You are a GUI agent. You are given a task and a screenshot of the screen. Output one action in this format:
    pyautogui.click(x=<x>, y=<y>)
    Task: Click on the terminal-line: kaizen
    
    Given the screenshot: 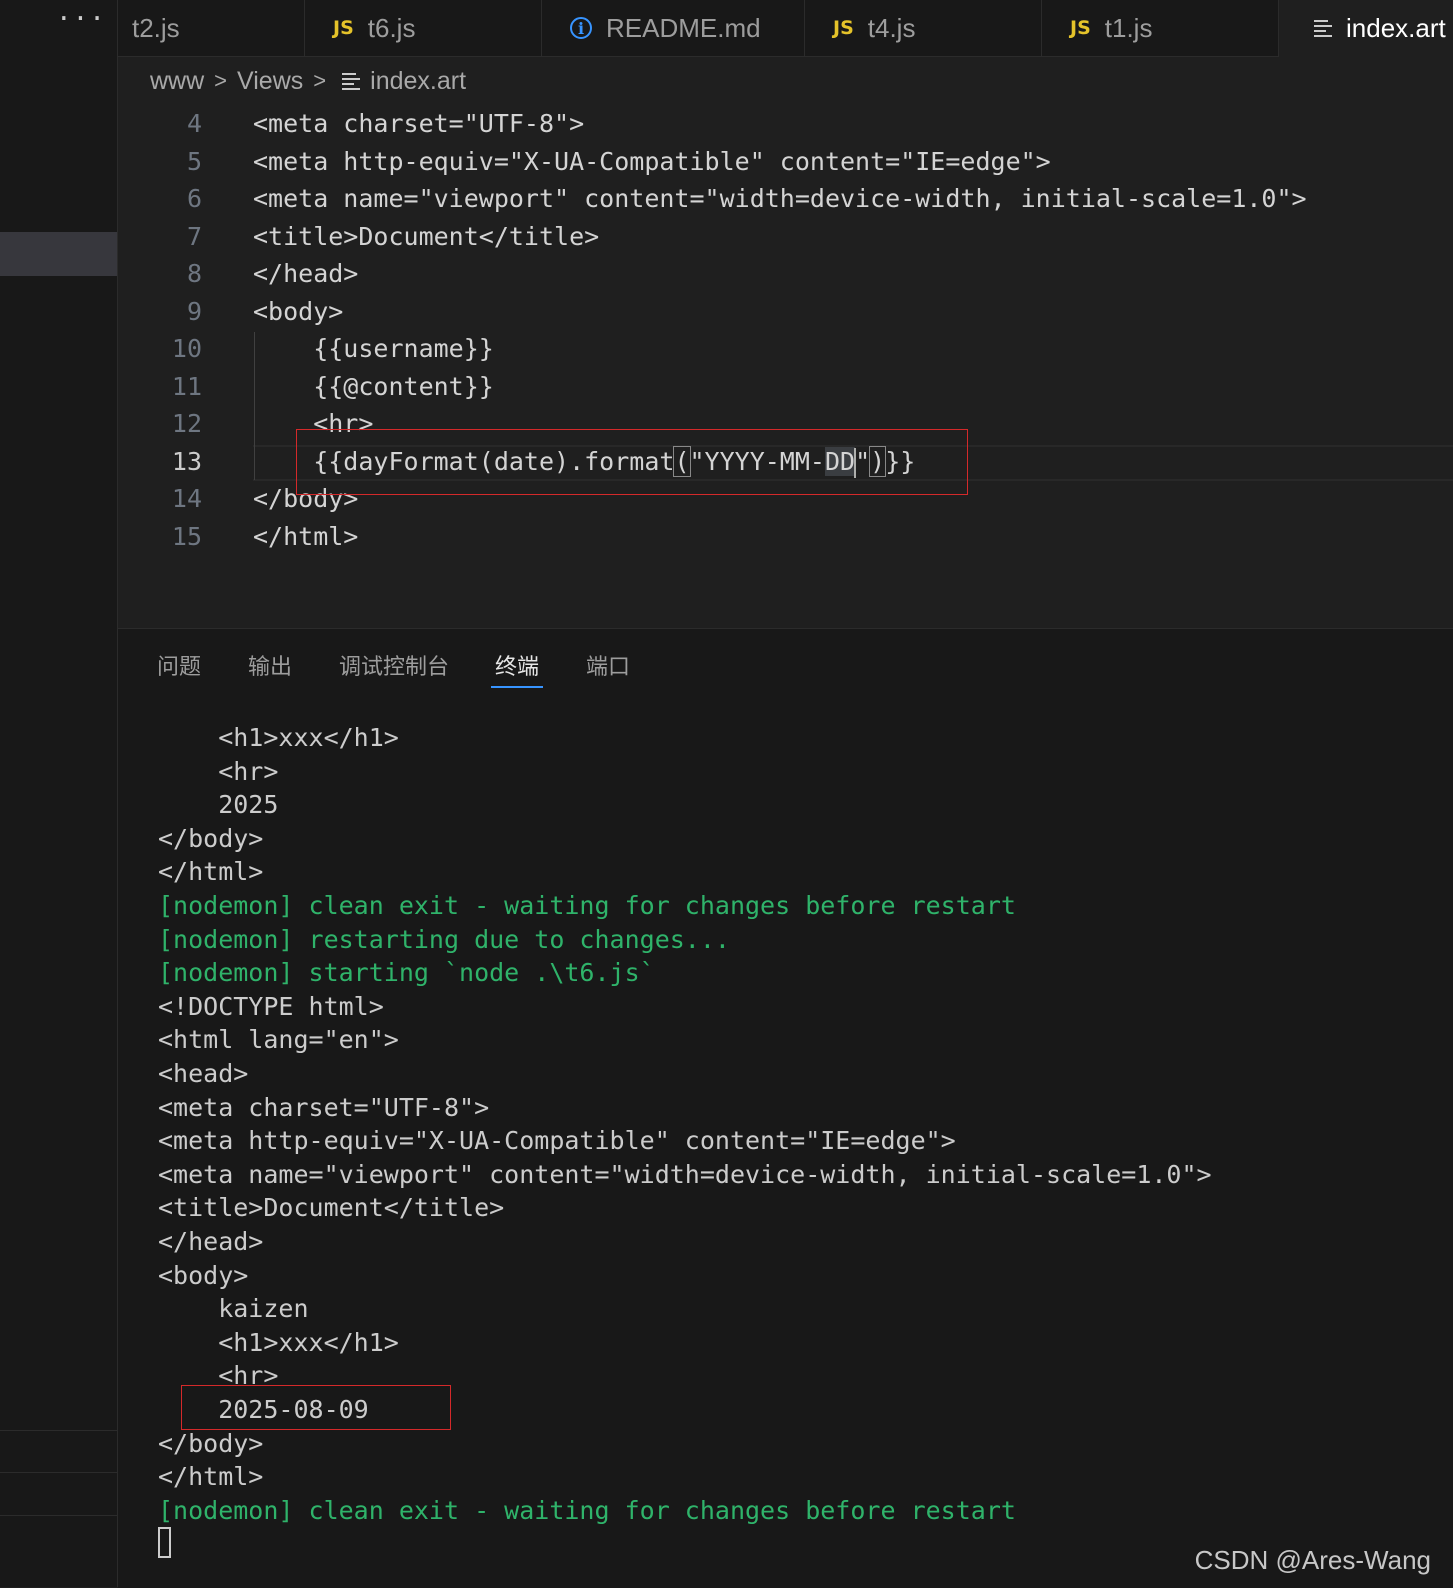 What is the action you would take?
    pyautogui.click(x=233, y=1309)
    